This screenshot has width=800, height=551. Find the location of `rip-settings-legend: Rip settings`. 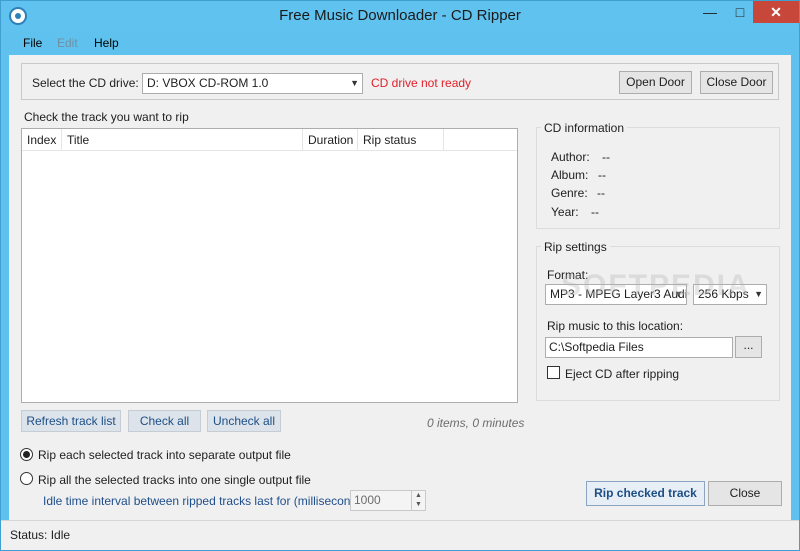

rip-settings-legend: Rip settings is located at coordinates (575, 247).